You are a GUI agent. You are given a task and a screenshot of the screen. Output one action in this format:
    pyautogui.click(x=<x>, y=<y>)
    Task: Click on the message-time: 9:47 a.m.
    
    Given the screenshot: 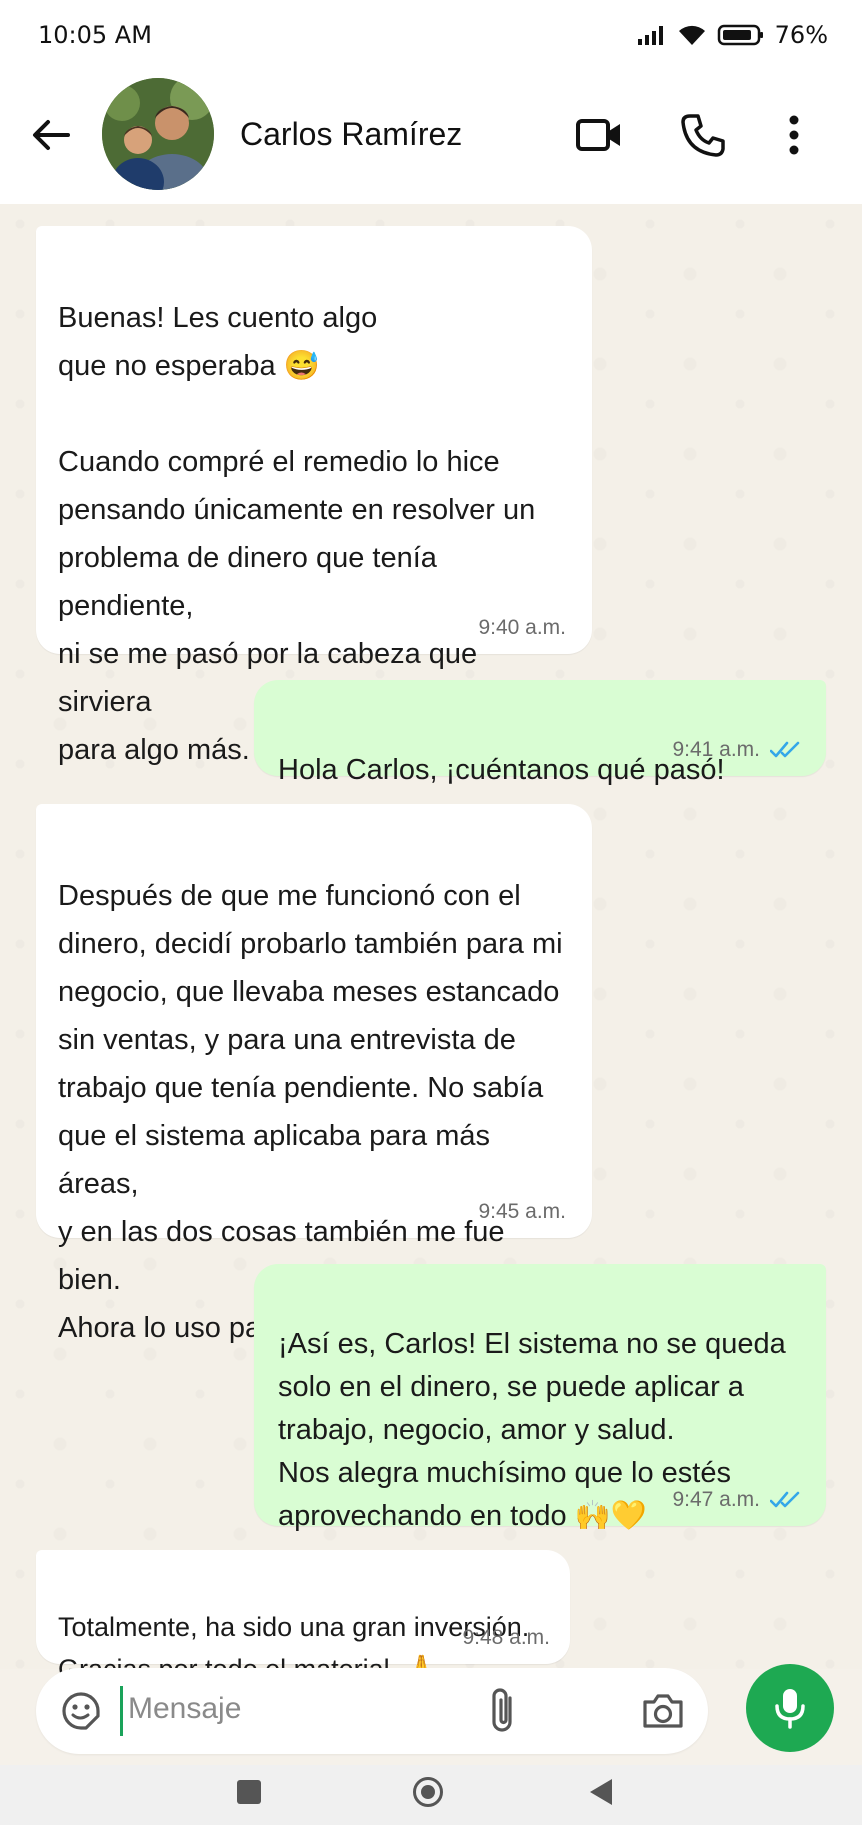 What is the action you would take?
    pyautogui.click(x=716, y=1499)
    